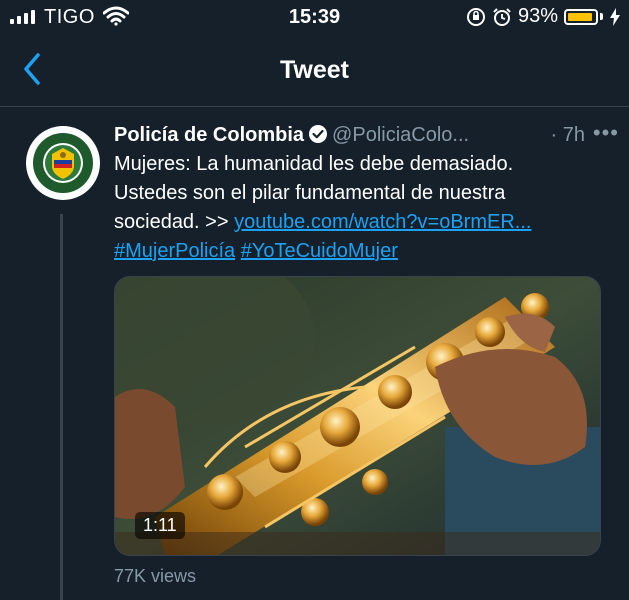  Describe the element at coordinates (318, 134) in the screenshot. I see `verified-icon` at that location.